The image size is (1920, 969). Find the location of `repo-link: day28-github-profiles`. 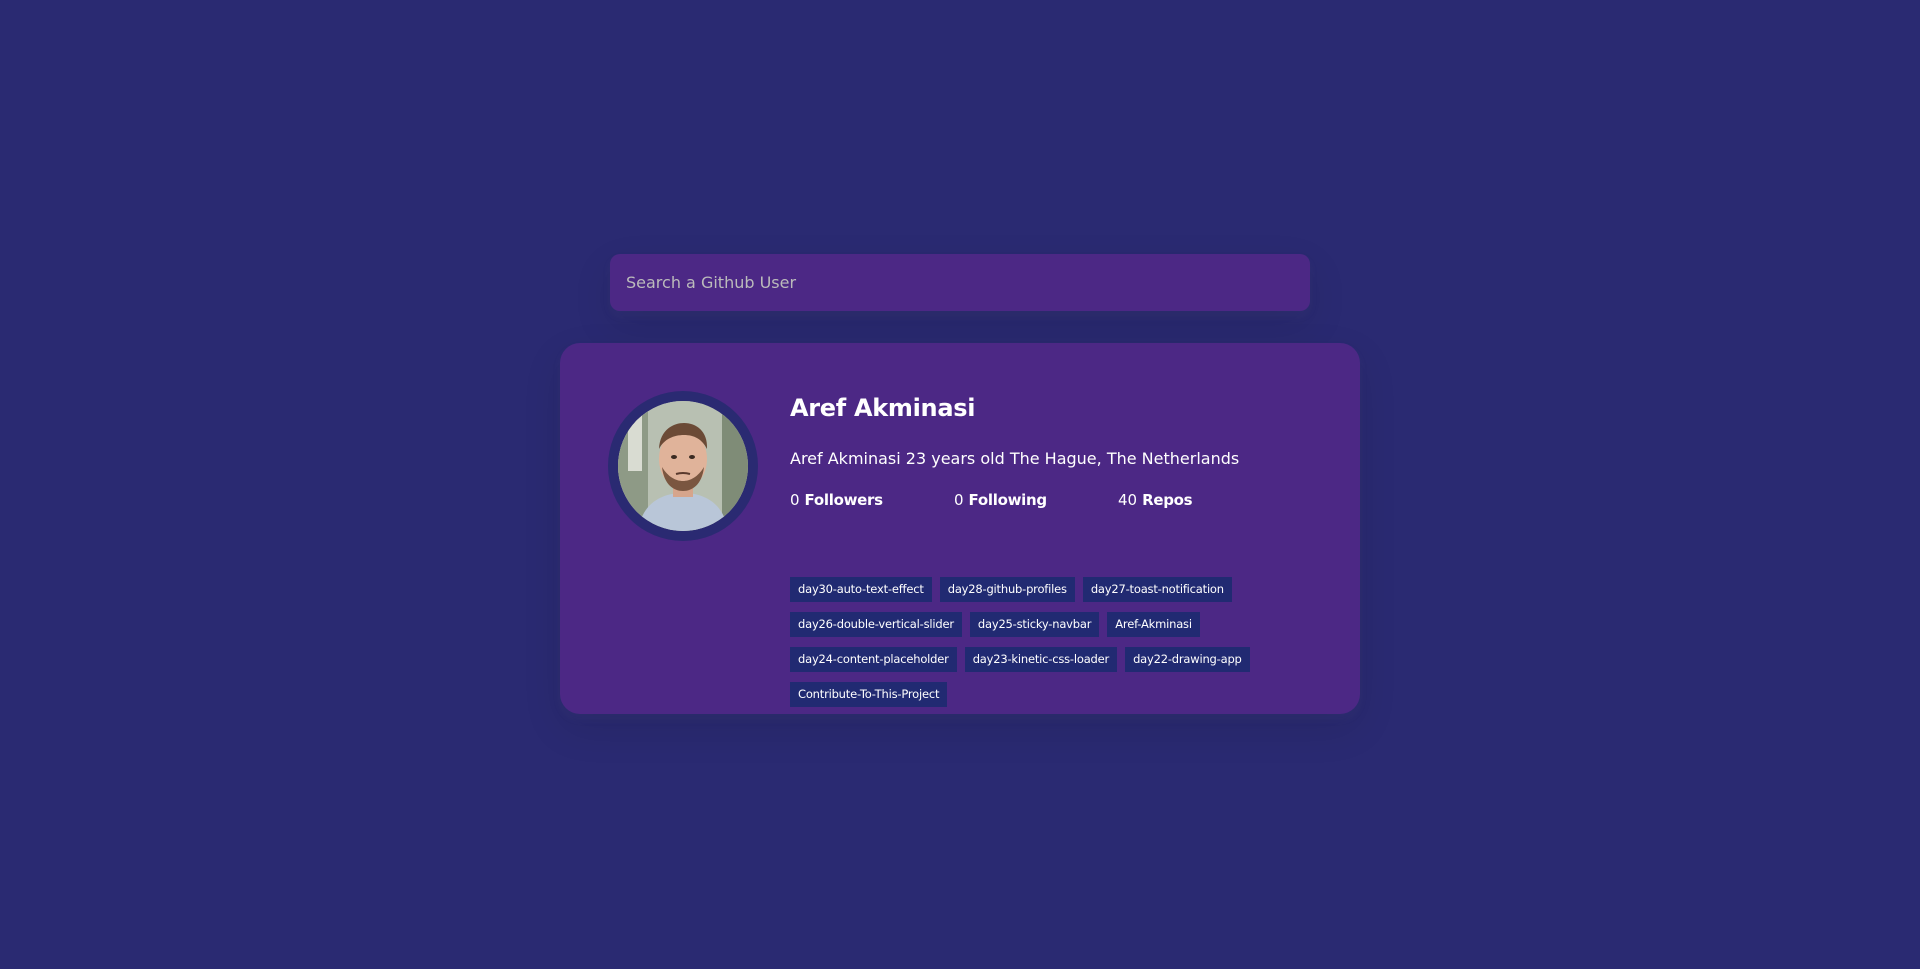

repo-link: day28-github-profiles is located at coordinates (1007, 589).